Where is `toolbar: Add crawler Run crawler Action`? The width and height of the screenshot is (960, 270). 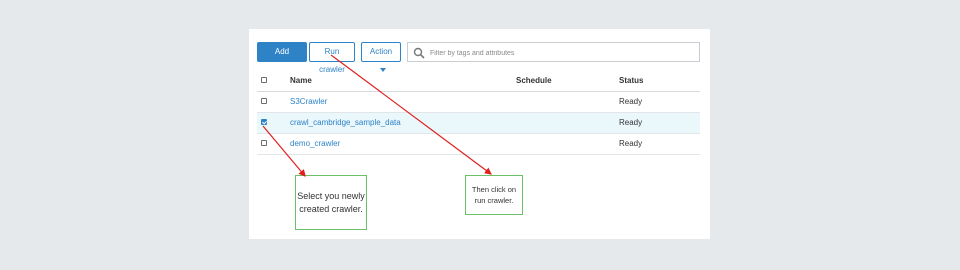
toolbar: Add crawler Run crawler Action is located at coordinates (478, 58).